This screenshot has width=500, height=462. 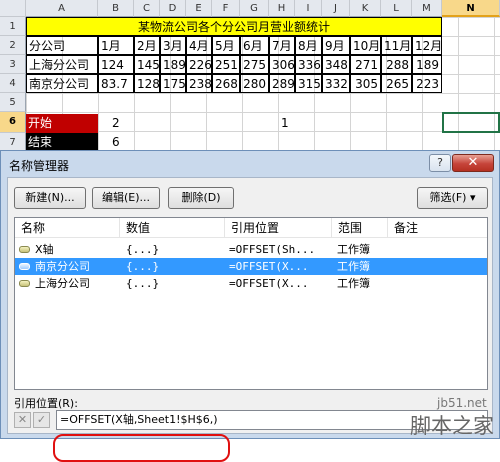 What do you see at coordinates (427, 83) in the screenshot?
I see `data-cell: 223` at bounding box center [427, 83].